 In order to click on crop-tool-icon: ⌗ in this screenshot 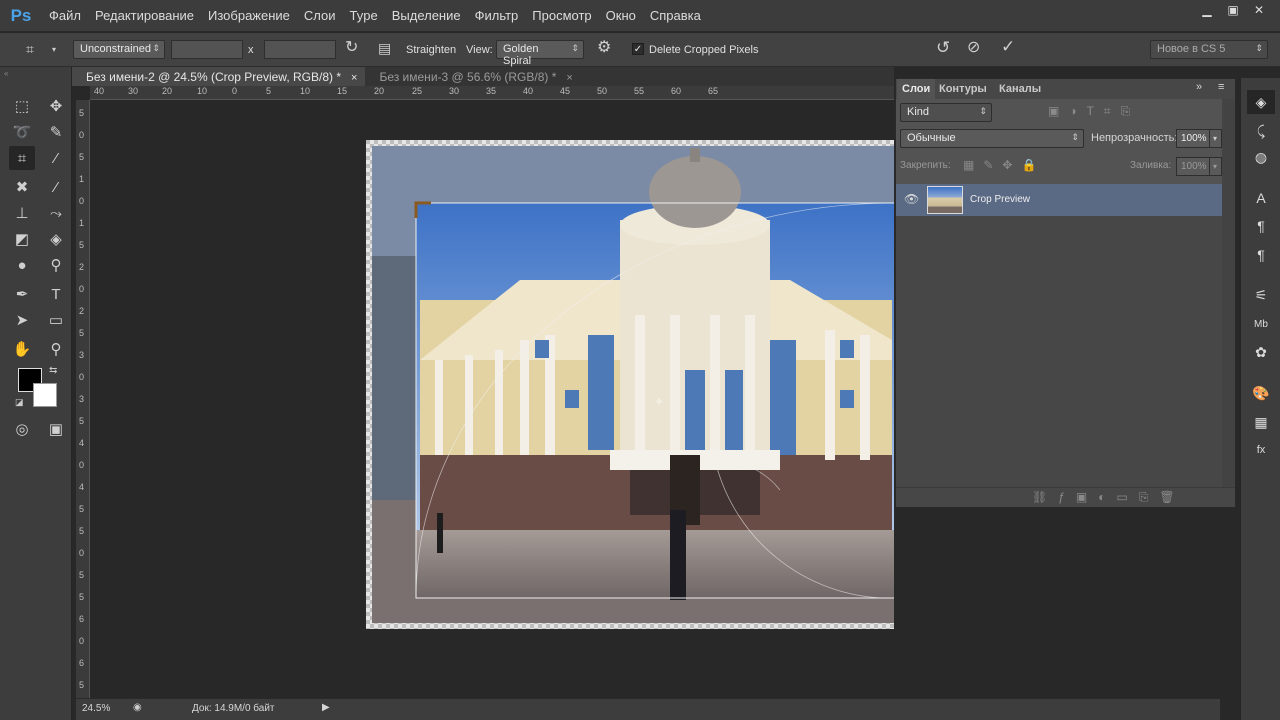, I will do `click(22, 158)`.